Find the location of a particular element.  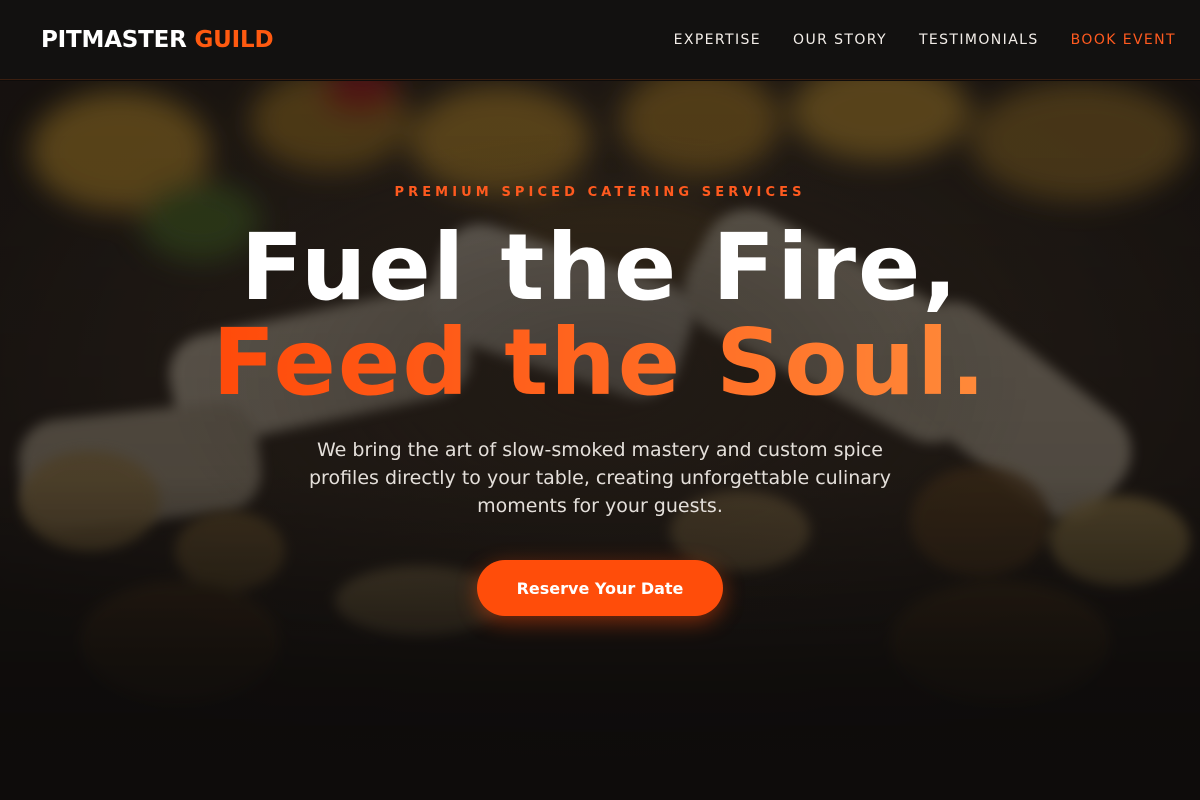

brand-logo: PITMASTER GUILD is located at coordinates (157, 40).